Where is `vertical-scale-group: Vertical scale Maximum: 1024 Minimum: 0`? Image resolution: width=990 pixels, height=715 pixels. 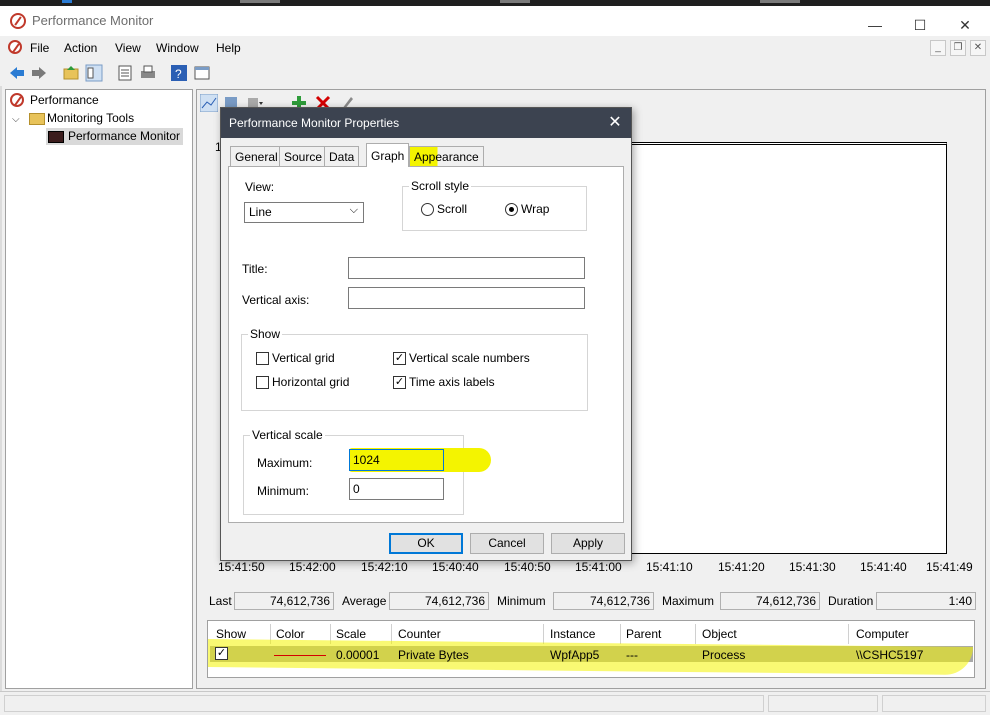 vertical-scale-group: Vertical scale Maximum: 1024 Minimum: 0 is located at coordinates (367, 471).